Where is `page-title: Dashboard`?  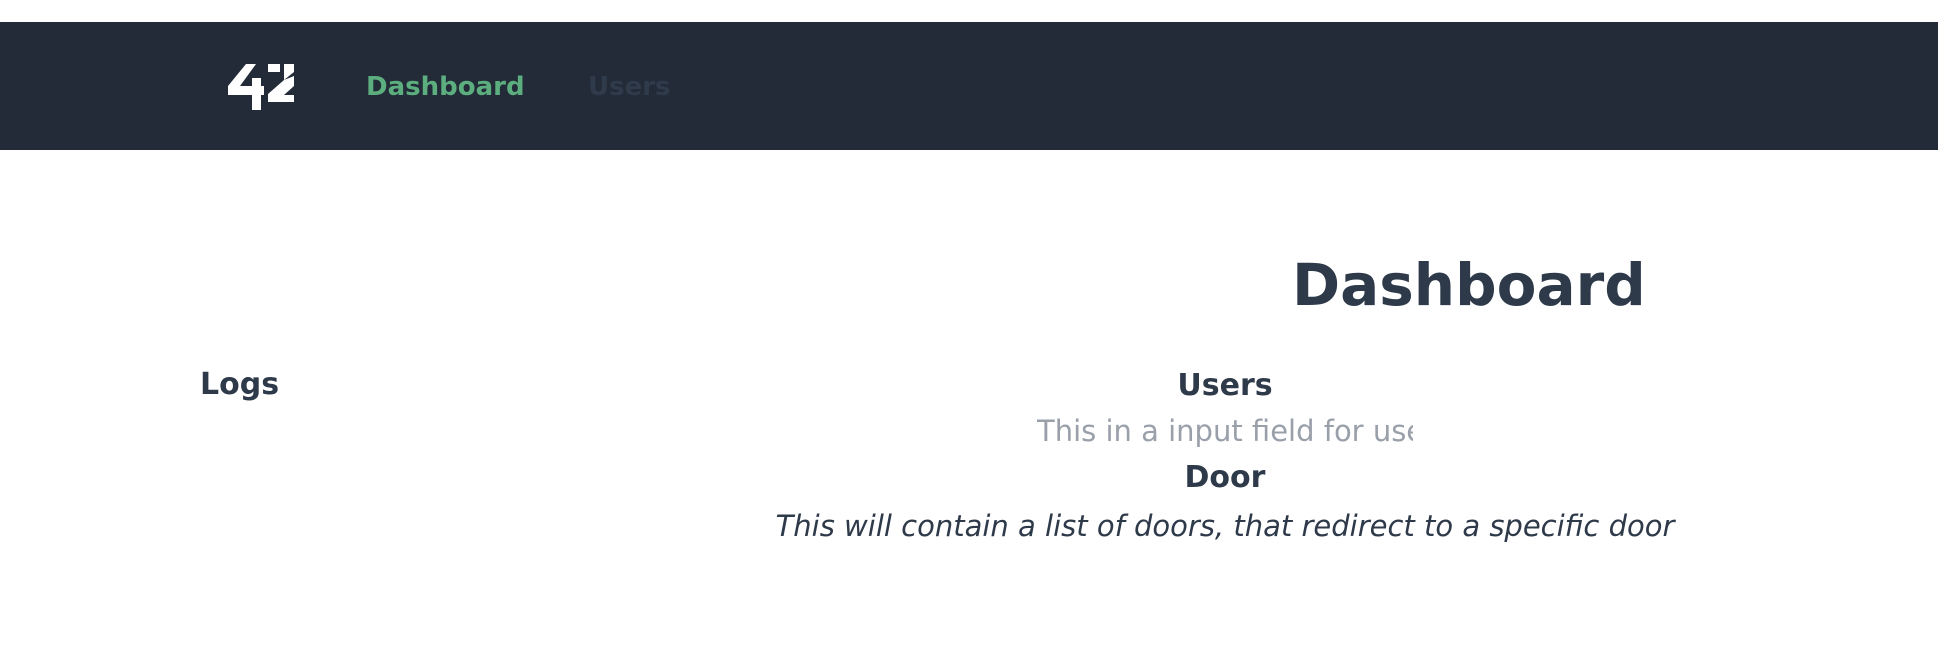
page-title: Dashboard is located at coordinates (1469, 285).